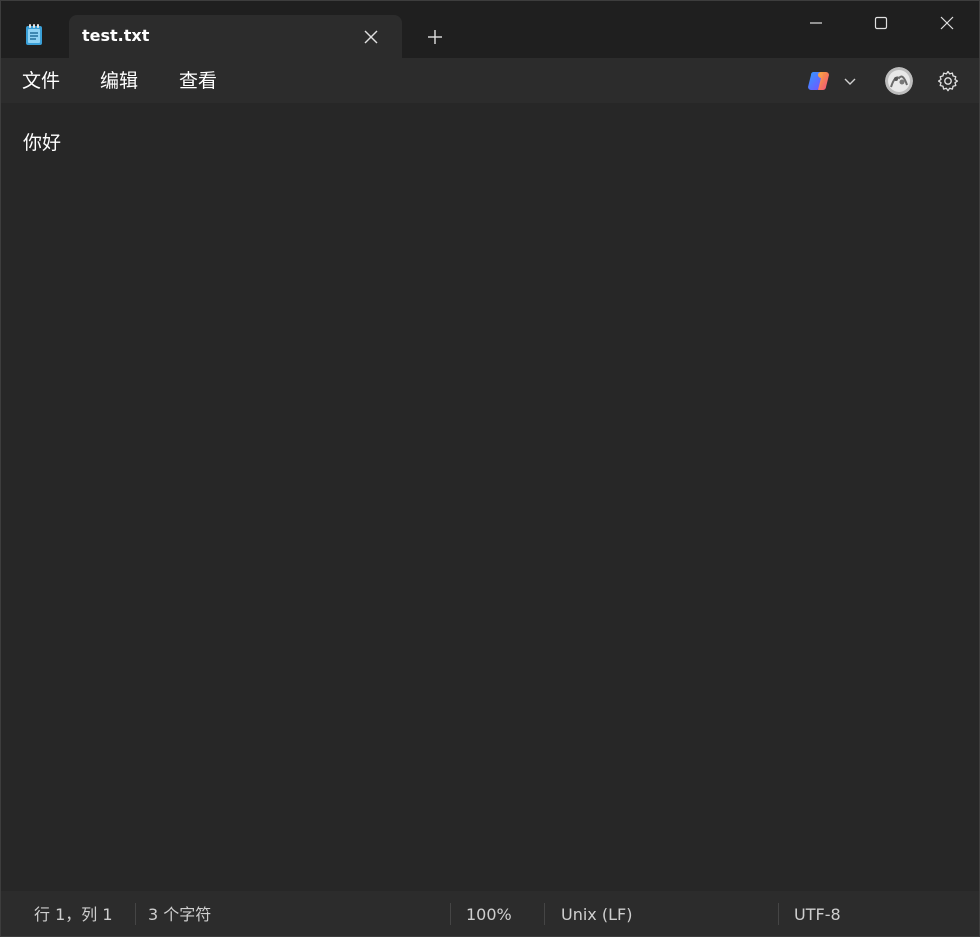  What do you see at coordinates (596, 915) in the screenshot?
I see `line-ending: Unix (LF)` at bounding box center [596, 915].